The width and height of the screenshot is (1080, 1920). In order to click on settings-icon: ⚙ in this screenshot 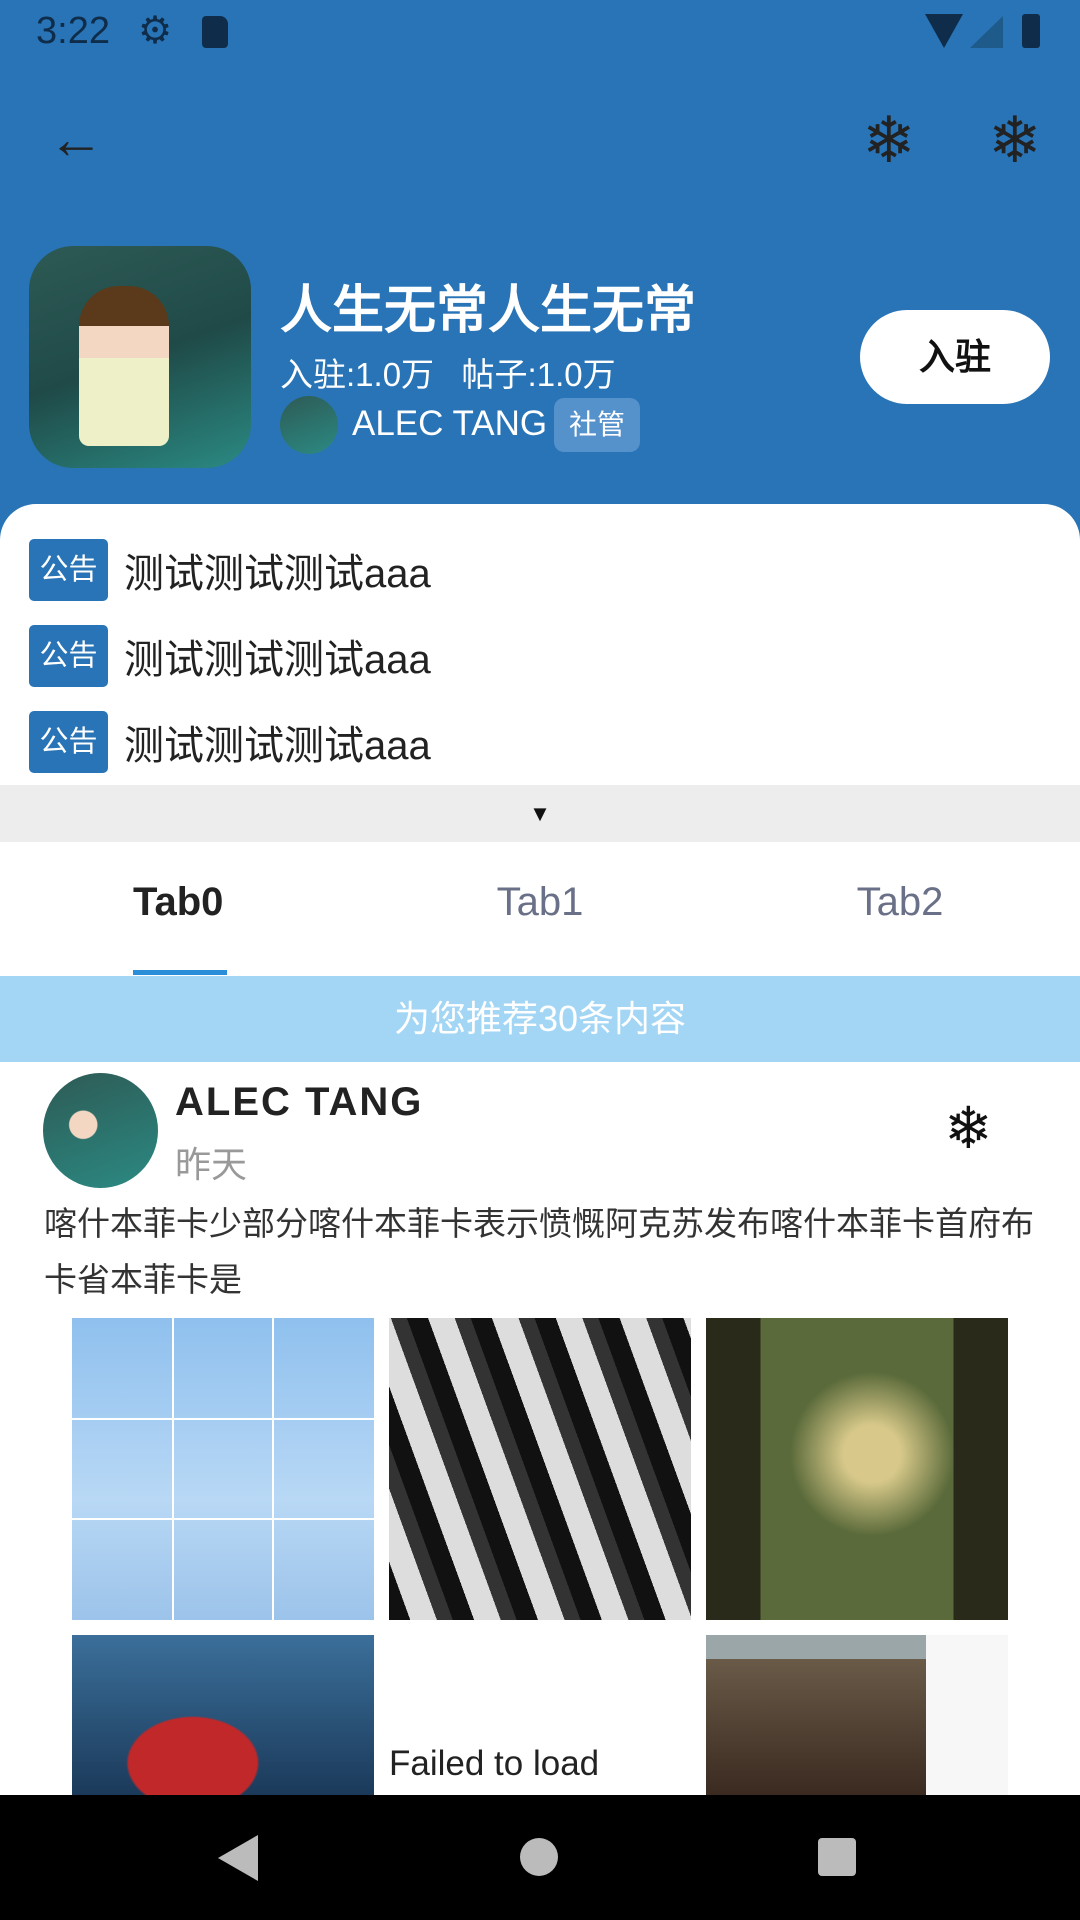, I will do `click(155, 31)`.